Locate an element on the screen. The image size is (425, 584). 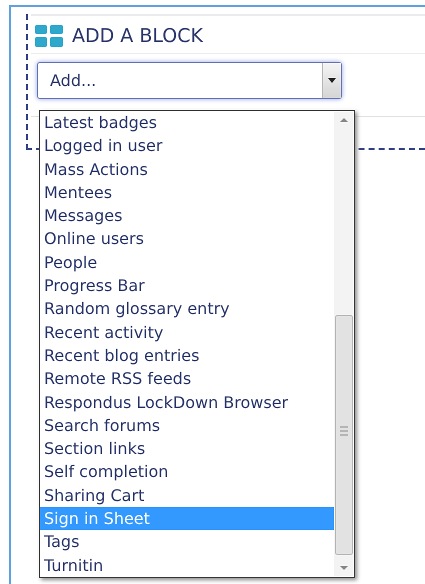
scroll-up-icon is located at coordinates (344, 120).